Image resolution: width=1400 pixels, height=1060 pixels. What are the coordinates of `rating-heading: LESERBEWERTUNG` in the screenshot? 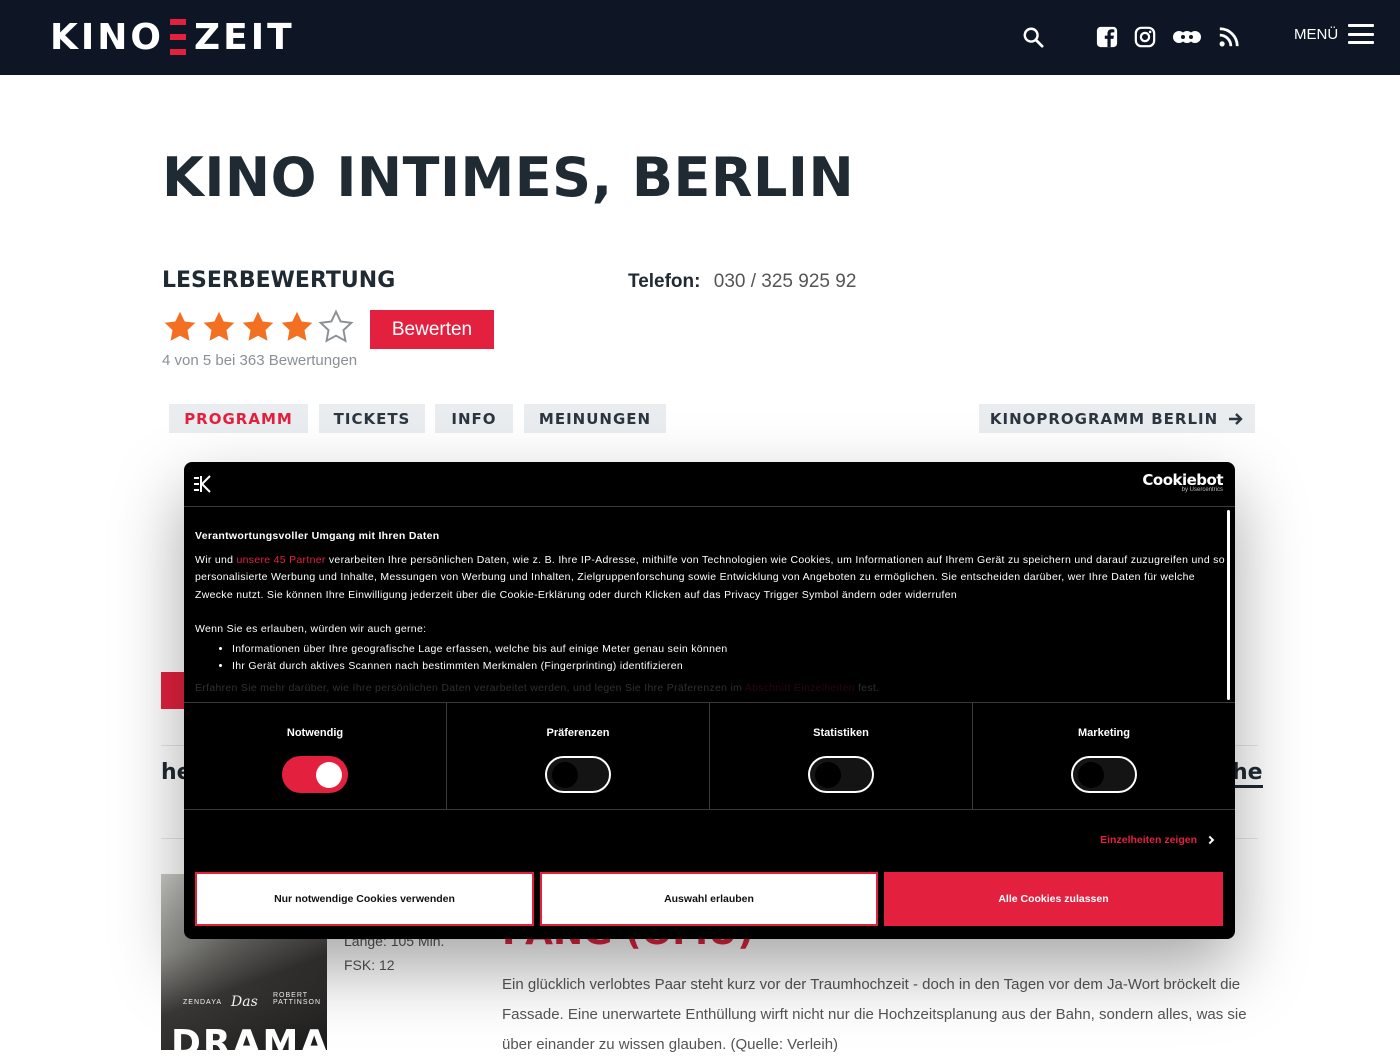 It's located at (279, 280).